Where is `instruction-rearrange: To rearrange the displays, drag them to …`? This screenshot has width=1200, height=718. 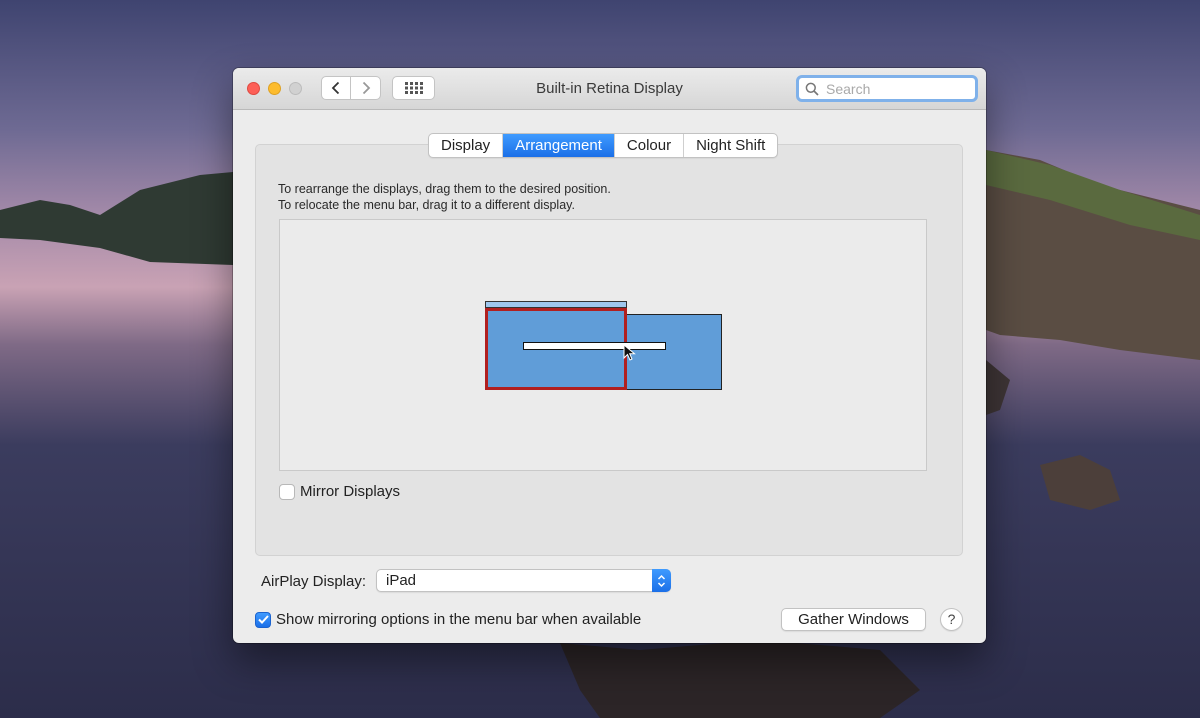 instruction-rearrange: To rearrange the displays, drag them to … is located at coordinates (444, 189).